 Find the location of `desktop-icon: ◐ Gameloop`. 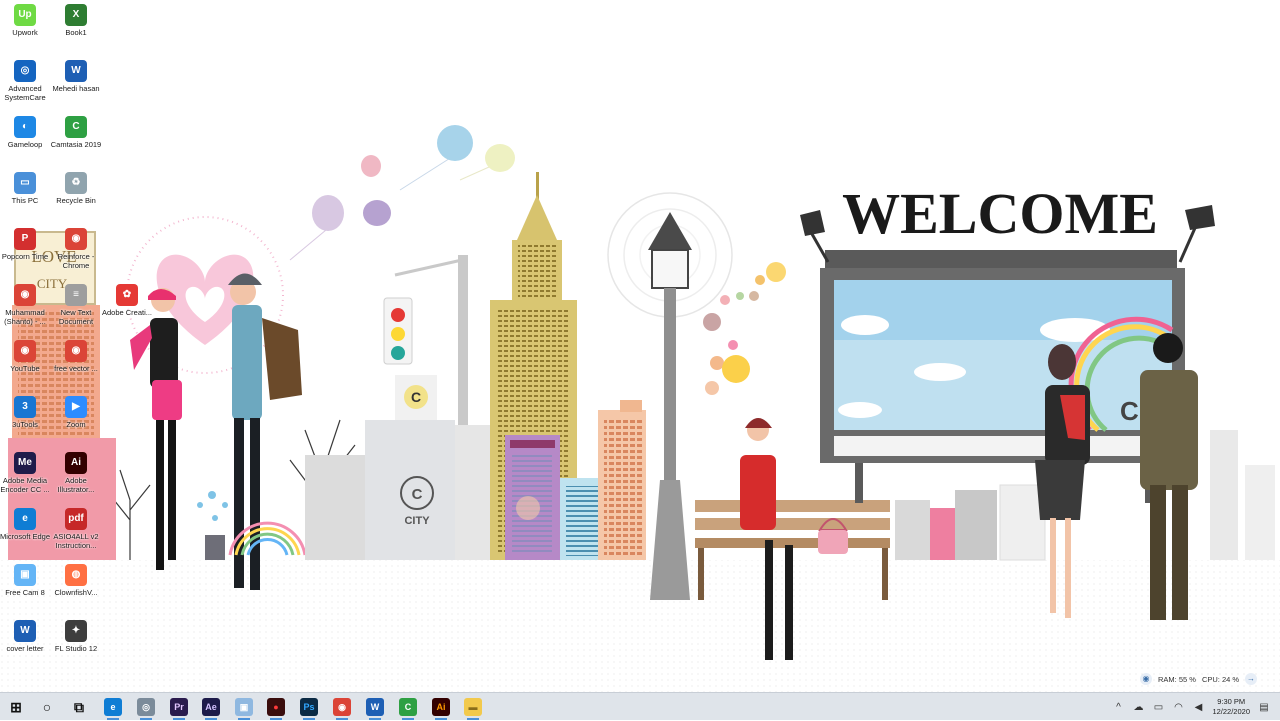

desktop-icon: ◐ Gameloop is located at coordinates (25, 132).